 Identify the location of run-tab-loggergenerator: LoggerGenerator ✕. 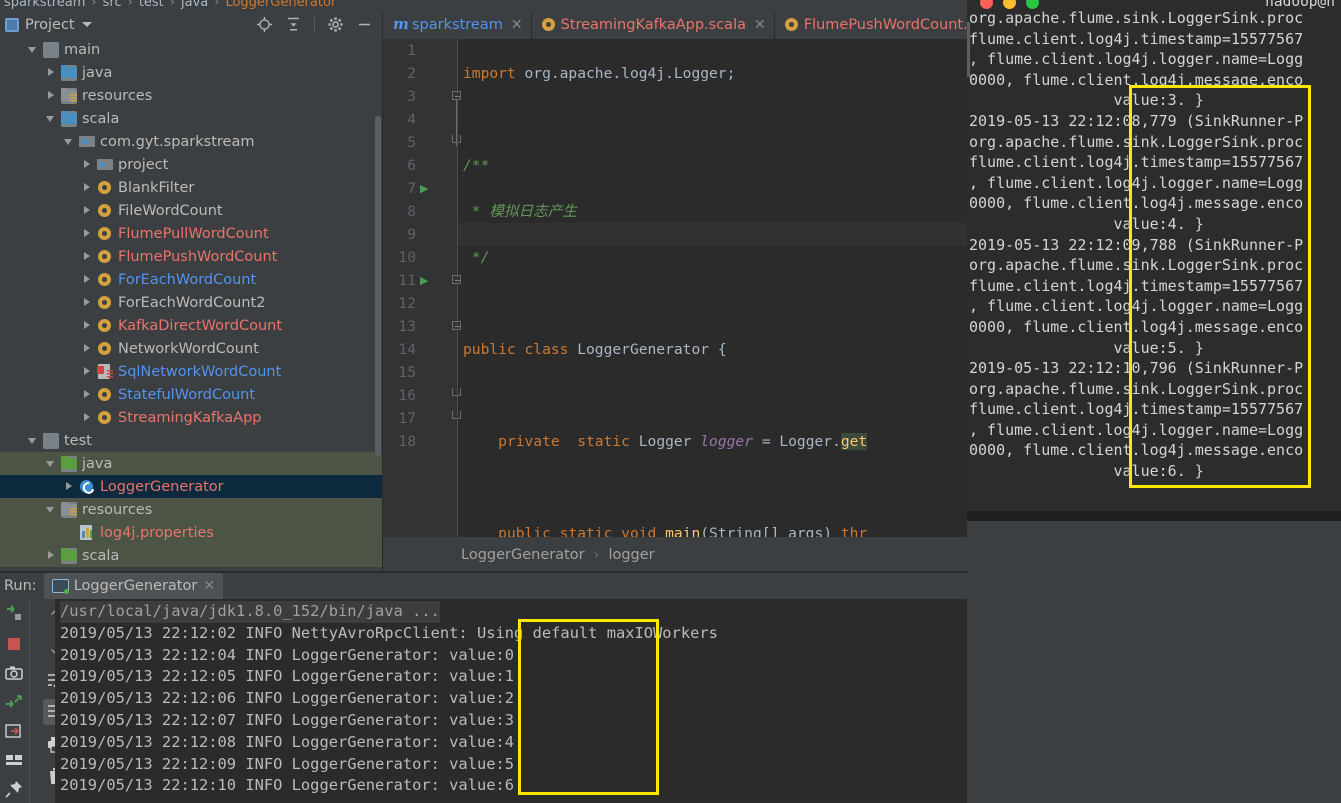
(133, 586).